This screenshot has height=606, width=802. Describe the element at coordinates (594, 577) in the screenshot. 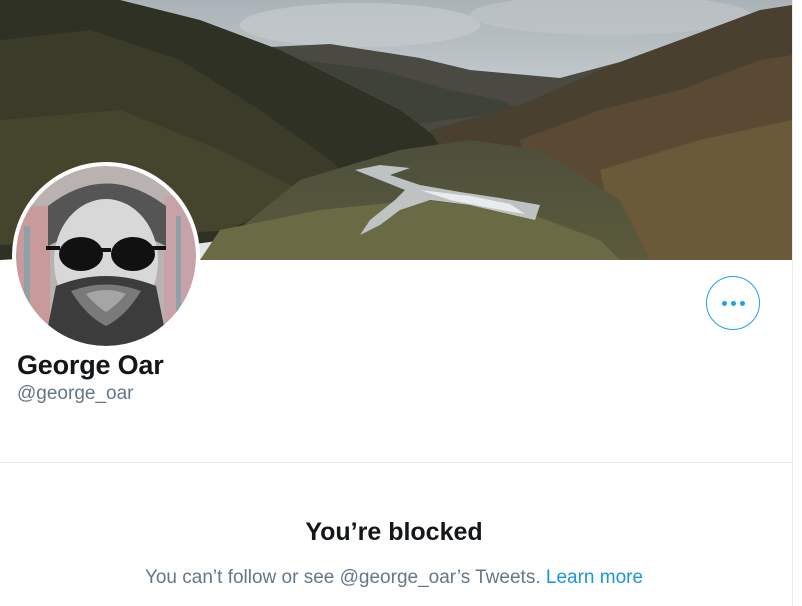

I see `learn-more-link: Learn more` at that location.